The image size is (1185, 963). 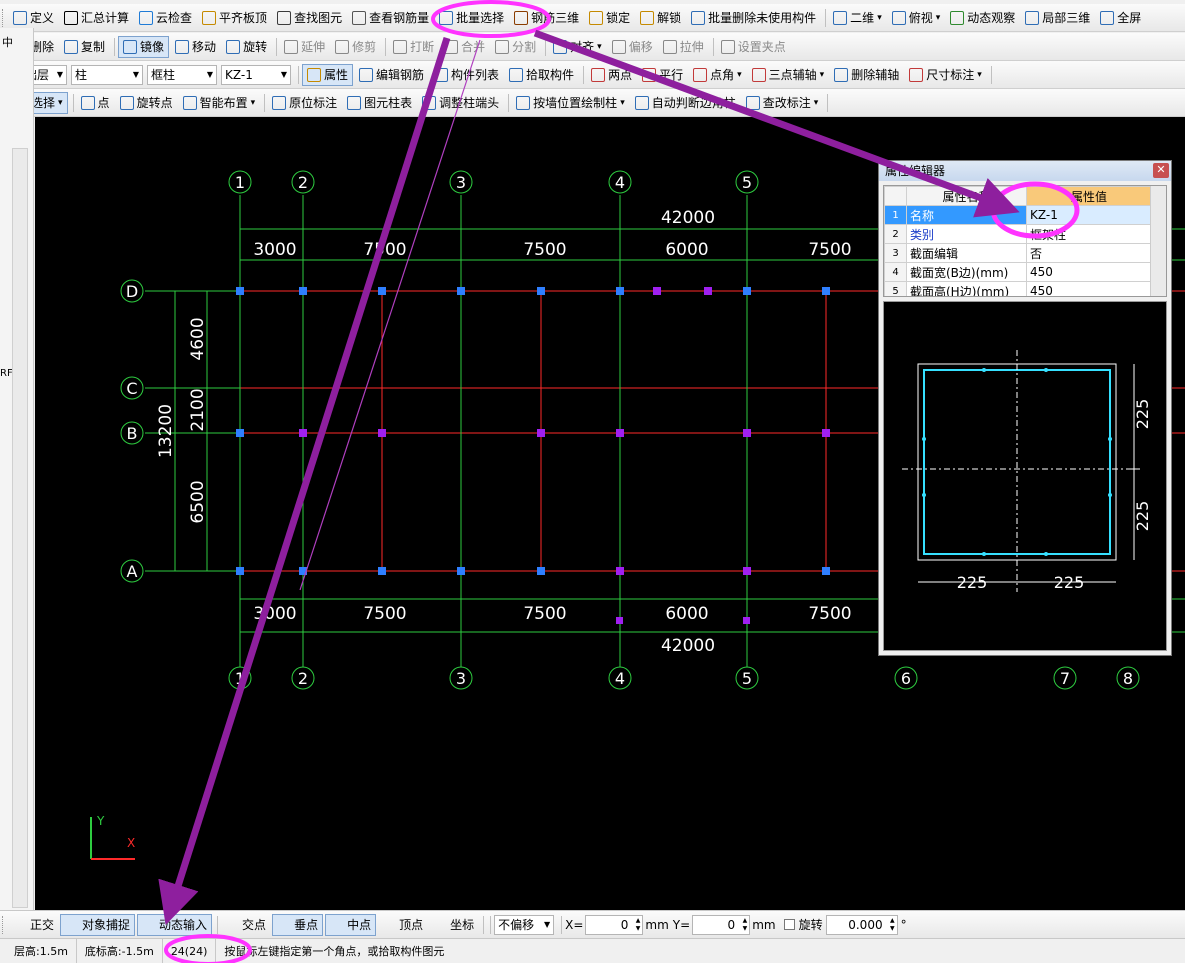 I want to click on tool-top-view: 俯视 ▾, so click(x=916, y=18).